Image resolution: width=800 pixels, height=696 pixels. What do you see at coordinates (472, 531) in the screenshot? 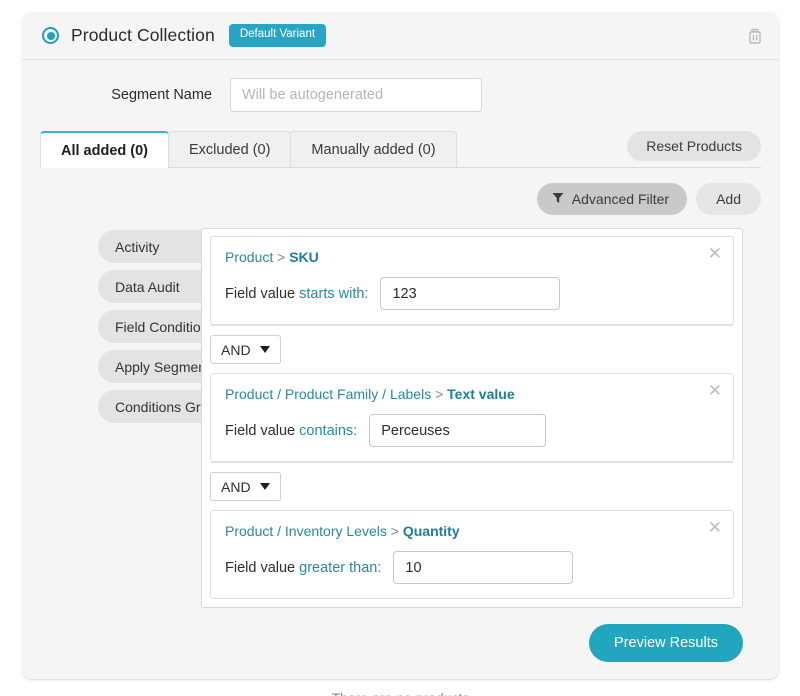
I see `condition-path: Product / Inventory Levels > Quantity` at bounding box center [472, 531].